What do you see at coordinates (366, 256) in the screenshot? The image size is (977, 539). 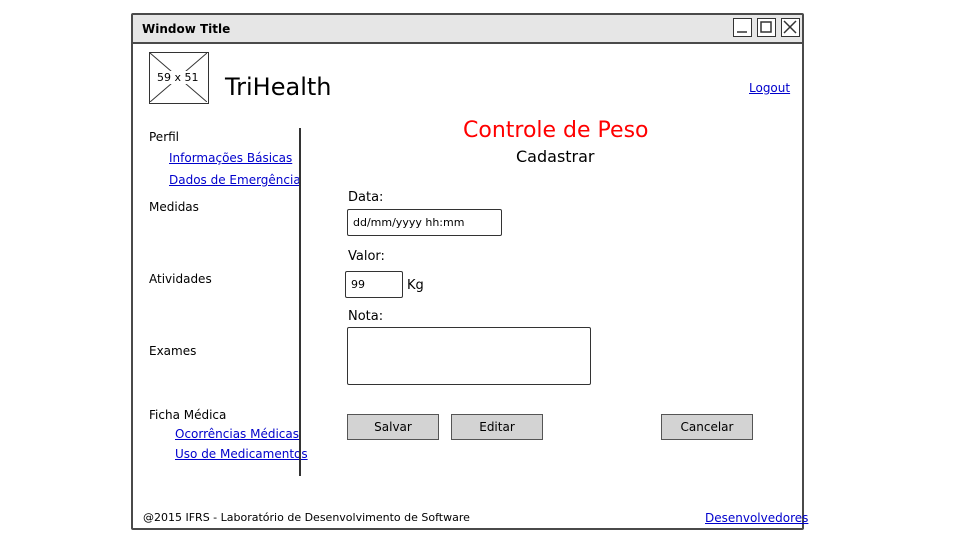 I see `valor-label: Valor:` at bounding box center [366, 256].